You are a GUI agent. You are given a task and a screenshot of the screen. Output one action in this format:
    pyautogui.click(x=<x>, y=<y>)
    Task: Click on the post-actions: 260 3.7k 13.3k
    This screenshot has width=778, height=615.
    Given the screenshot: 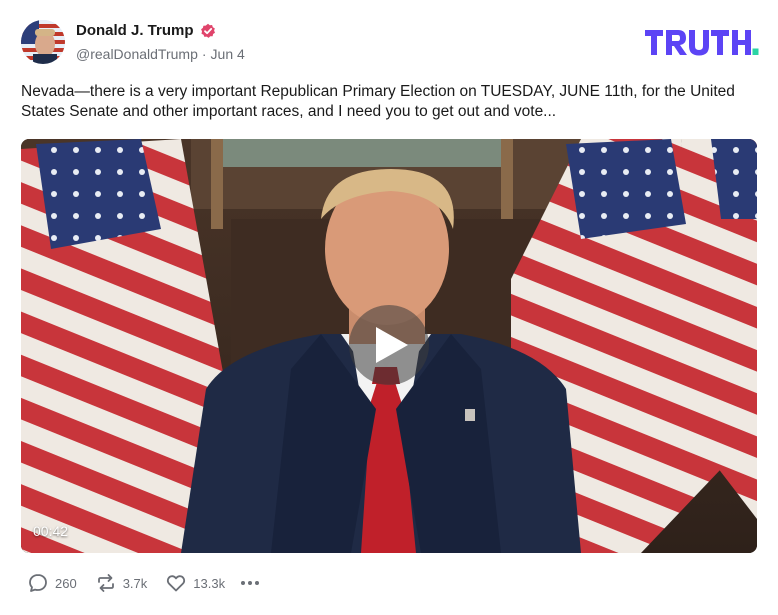 What is the action you would take?
    pyautogui.click(x=143, y=583)
    